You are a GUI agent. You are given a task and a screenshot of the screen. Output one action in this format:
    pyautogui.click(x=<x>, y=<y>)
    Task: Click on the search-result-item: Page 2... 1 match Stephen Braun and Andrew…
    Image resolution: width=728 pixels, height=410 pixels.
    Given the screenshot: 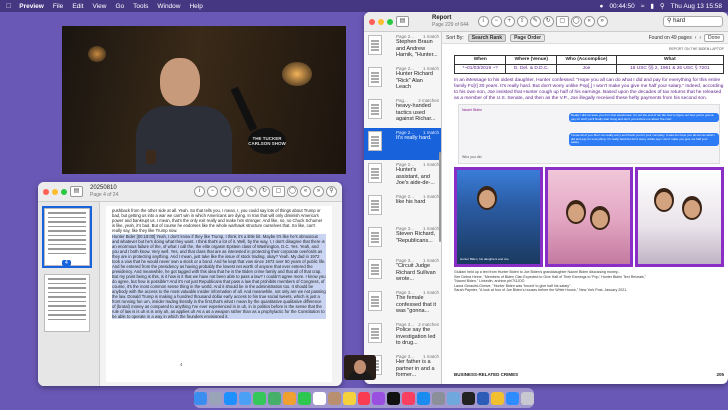 What is the action you would take?
    pyautogui.click(x=402, y=48)
    